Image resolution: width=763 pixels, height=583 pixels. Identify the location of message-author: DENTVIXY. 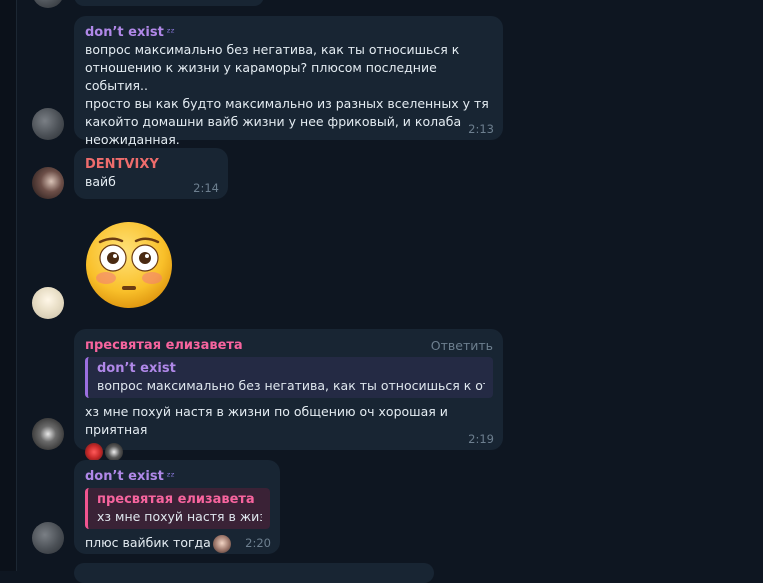
(151, 164).